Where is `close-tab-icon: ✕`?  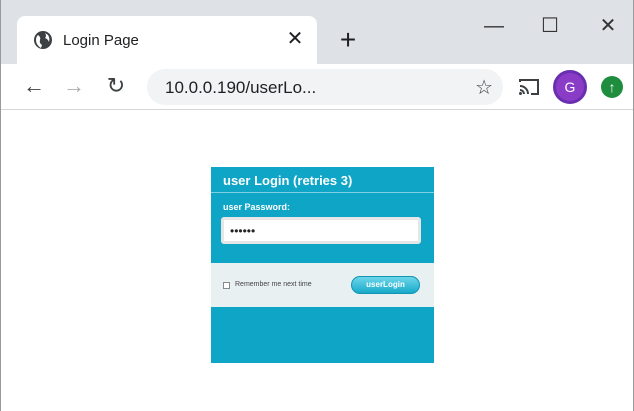
close-tab-icon: ✕ is located at coordinates (295, 39).